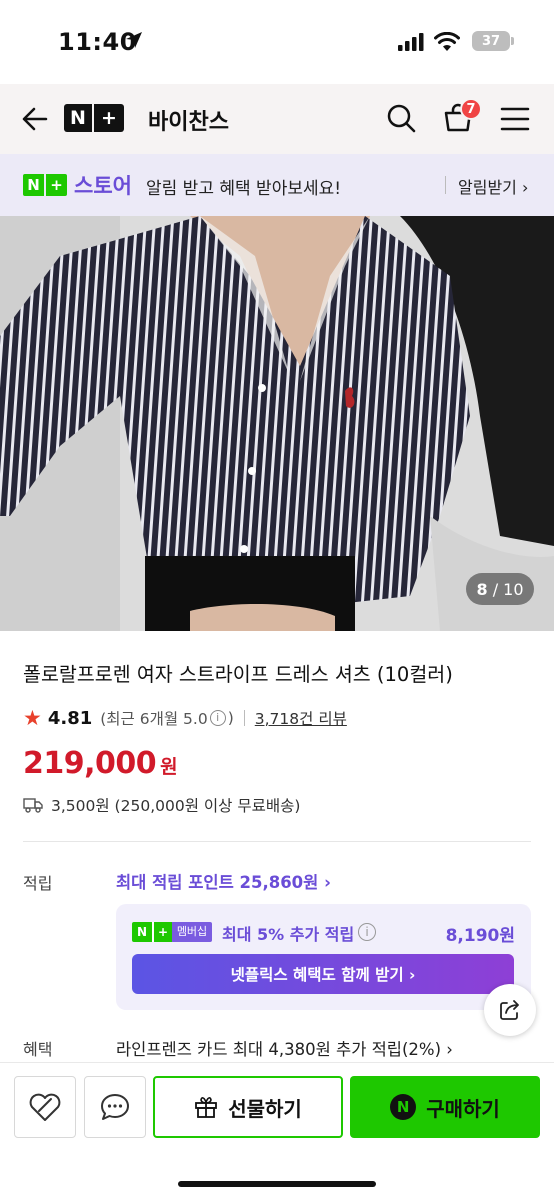 Image resolution: width=554 pixels, height=1200 pixels. I want to click on price-value: 219,000, so click(90, 763).